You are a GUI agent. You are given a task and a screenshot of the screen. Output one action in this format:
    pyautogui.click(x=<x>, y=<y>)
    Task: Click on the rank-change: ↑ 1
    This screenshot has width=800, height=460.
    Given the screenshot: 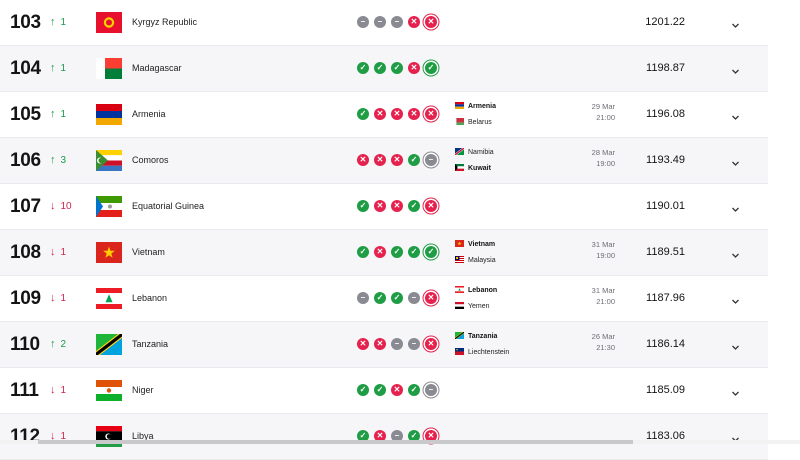 What is the action you would take?
    pyautogui.click(x=58, y=22)
    